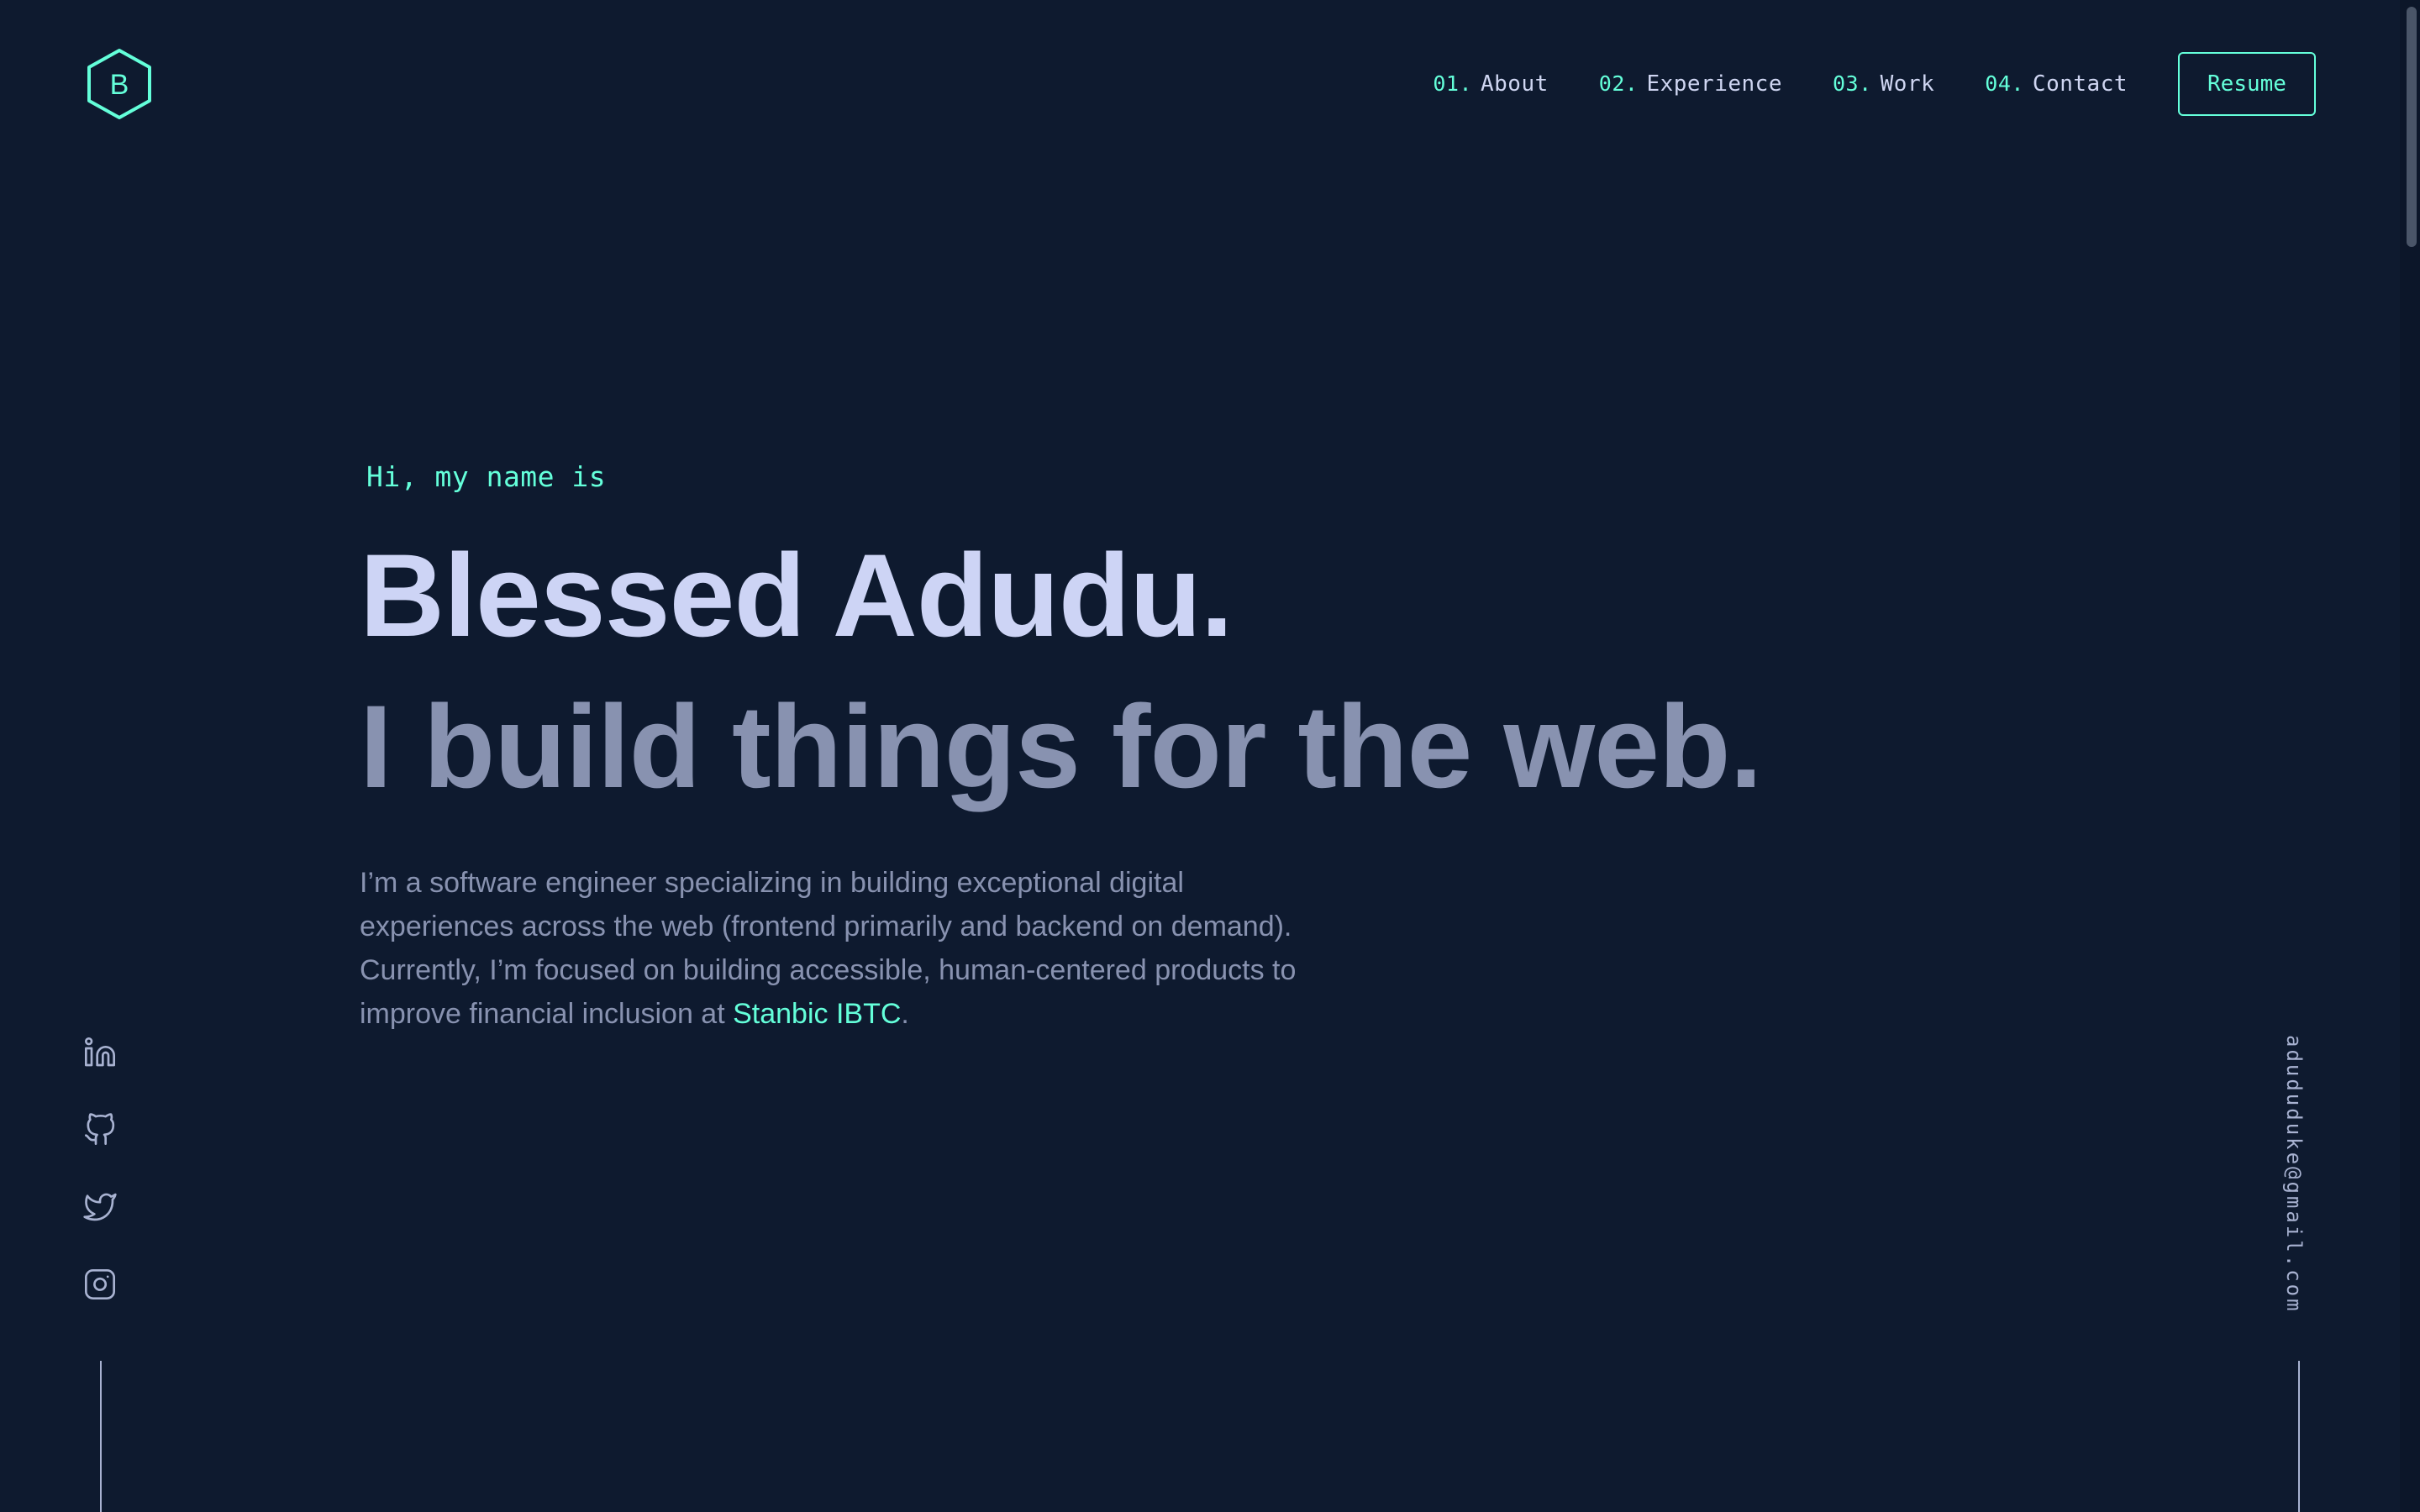 The width and height of the screenshot is (2420, 1512). Describe the element at coordinates (486, 476) in the screenshot. I see `hero-intro: Hi, my name is` at that location.